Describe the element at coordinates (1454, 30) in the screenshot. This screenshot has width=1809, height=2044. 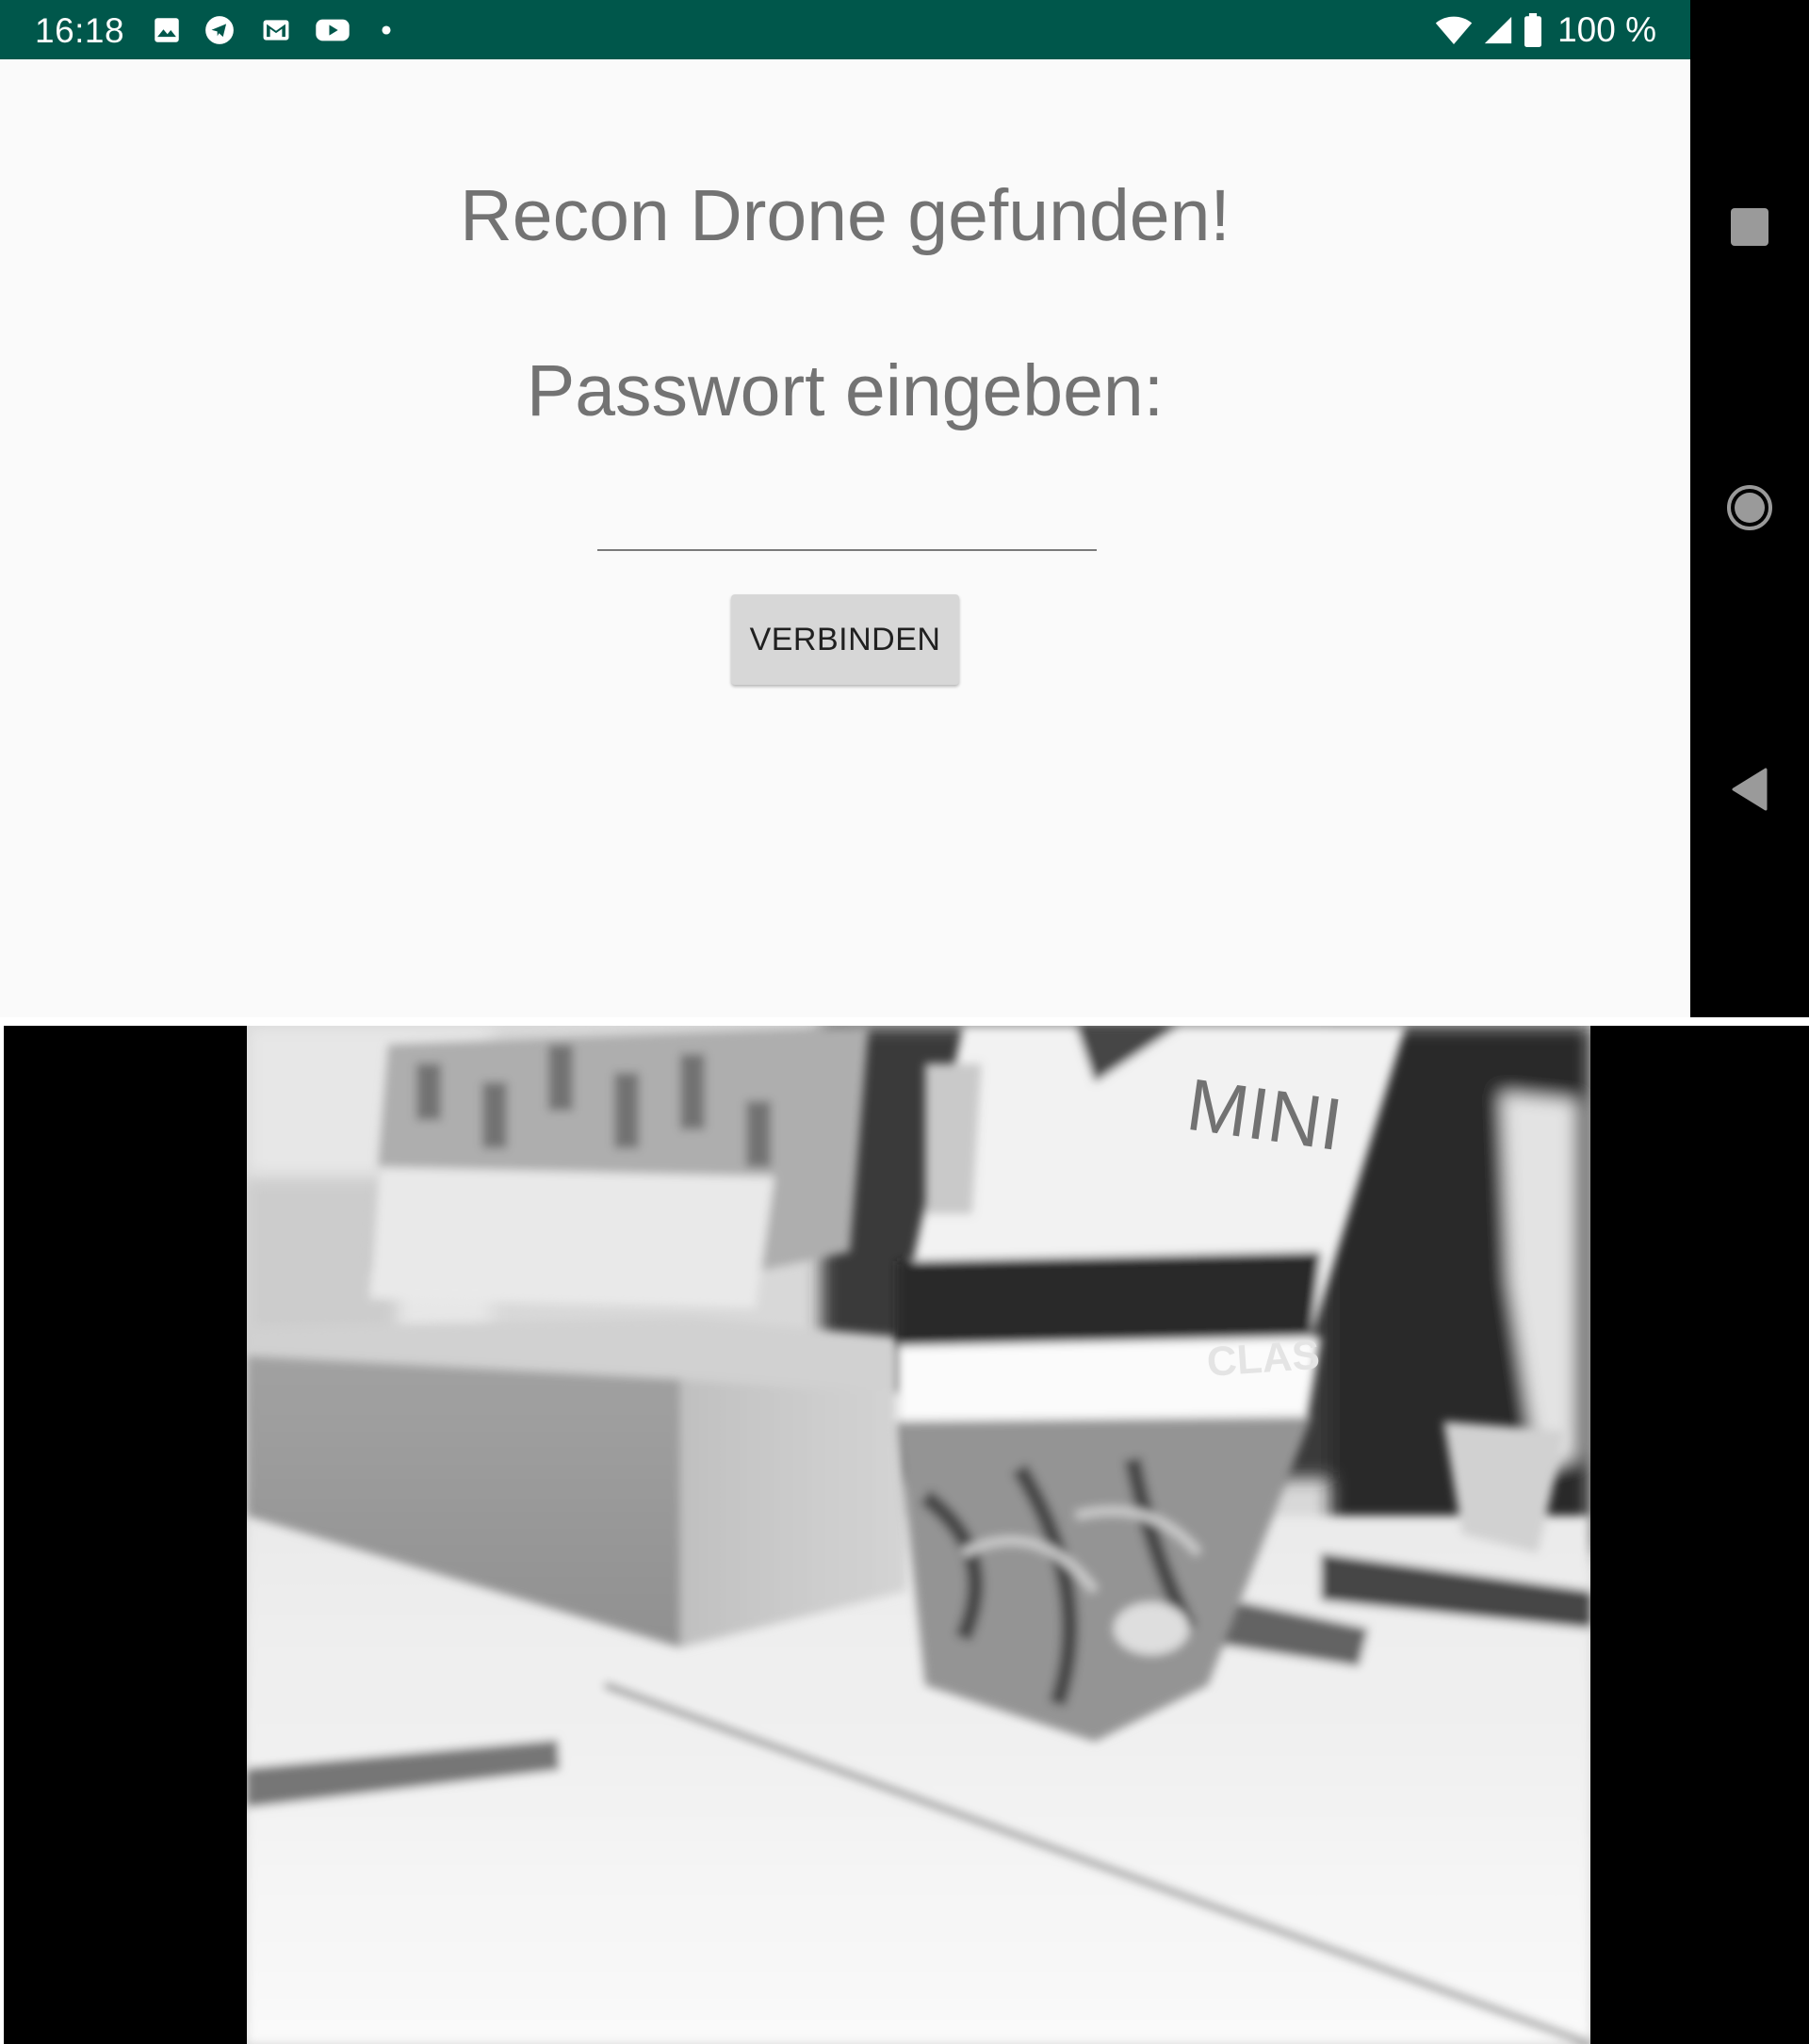
I see `wifi-icon` at that location.